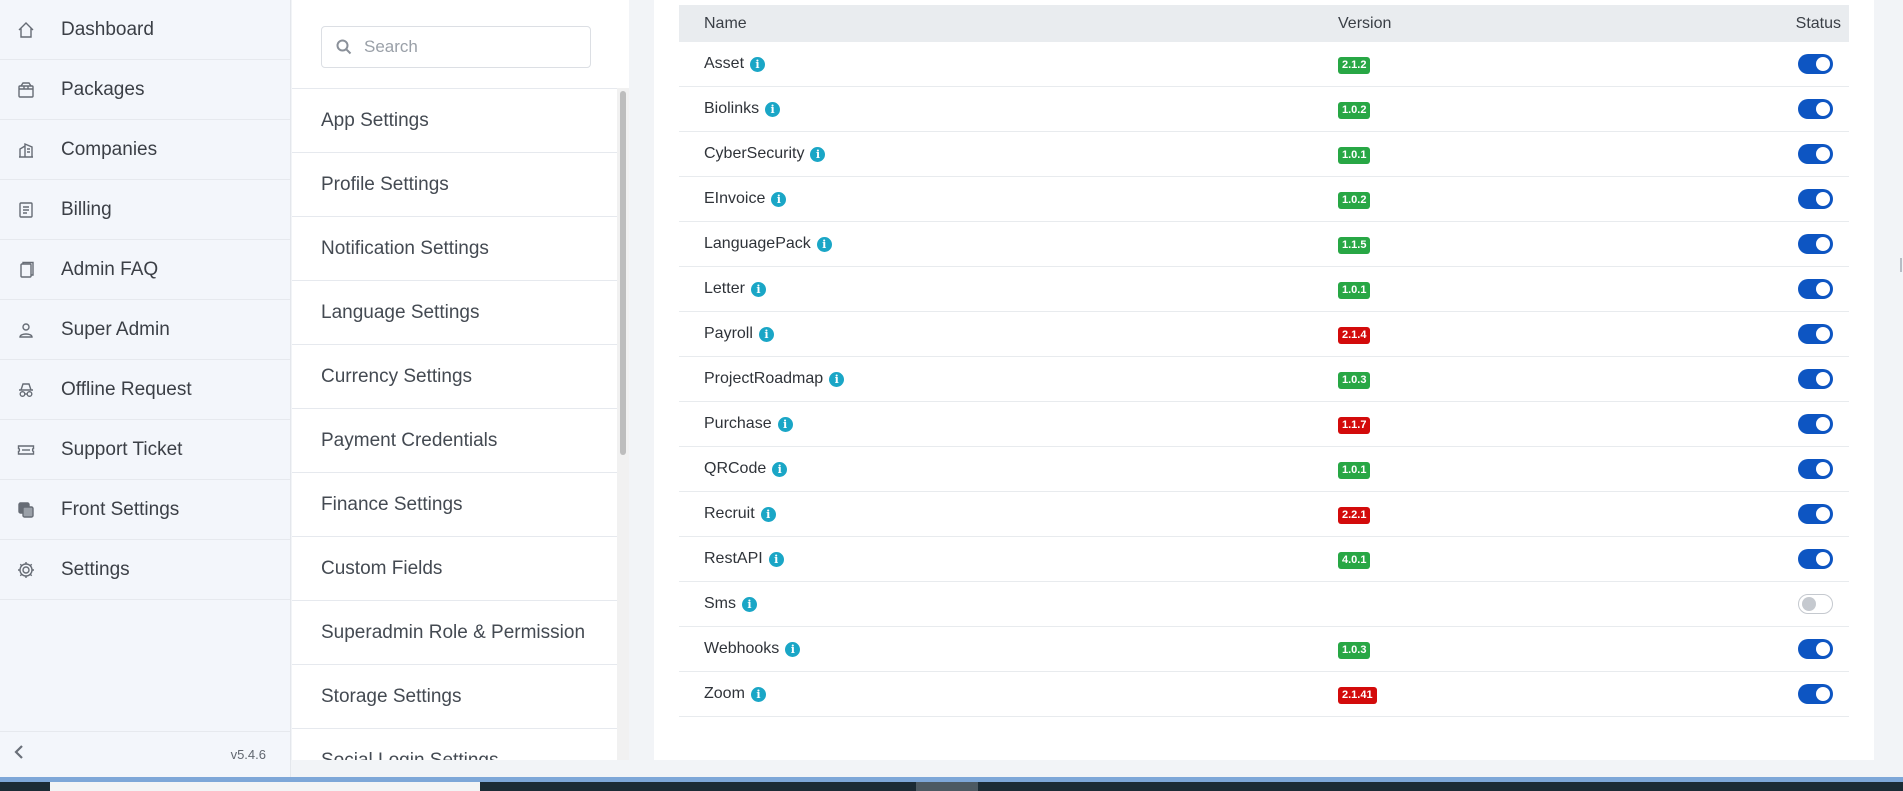 The height and width of the screenshot is (791, 1903). I want to click on module-name: Payroll, so click(728, 333).